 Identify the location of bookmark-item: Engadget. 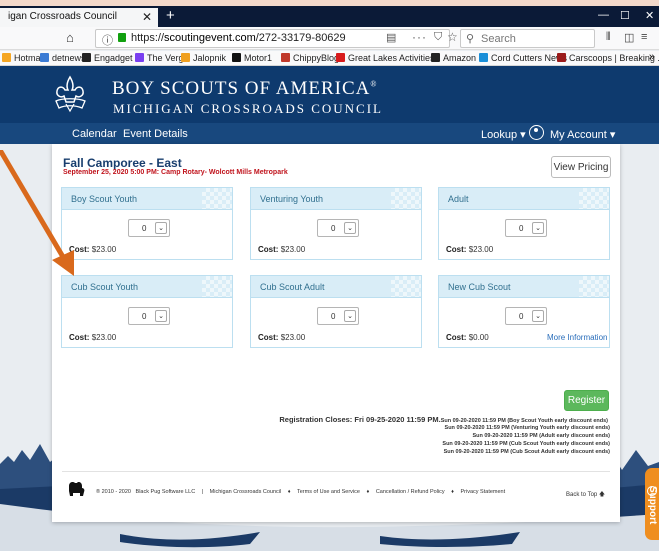
(107, 58).